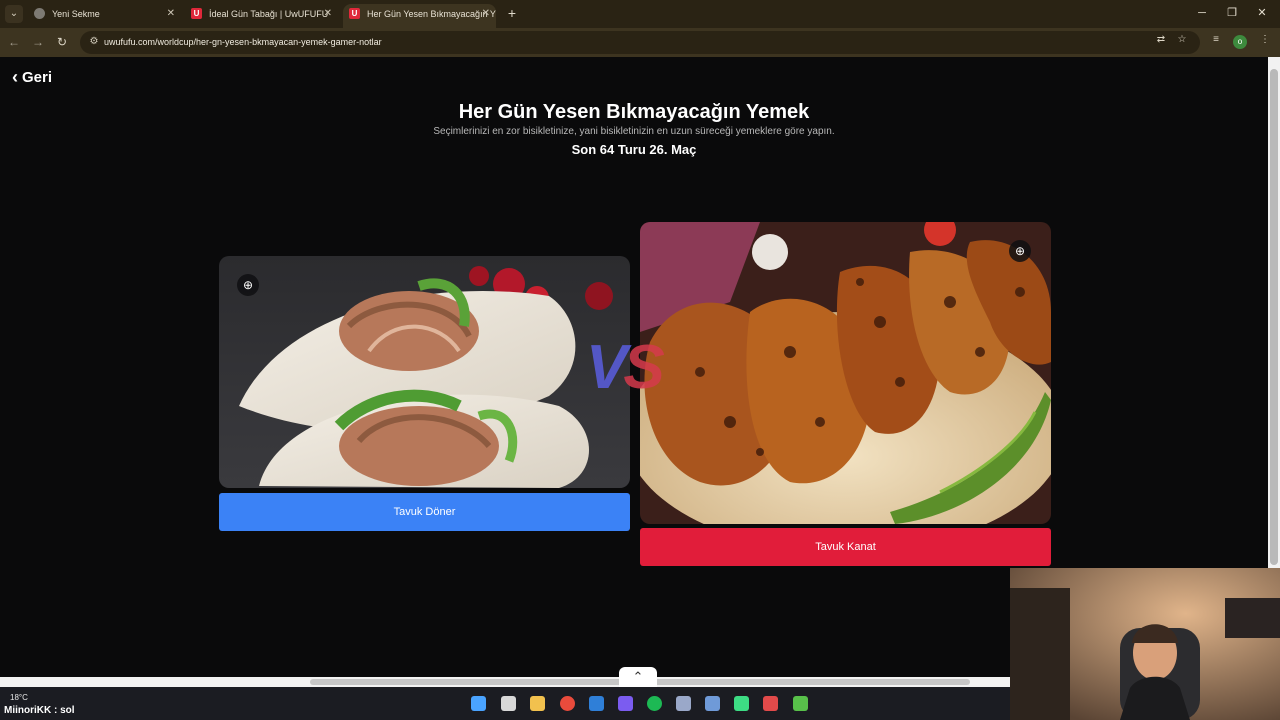  What do you see at coordinates (625, 703) in the screenshot?
I see `discord-icon` at bounding box center [625, 703].